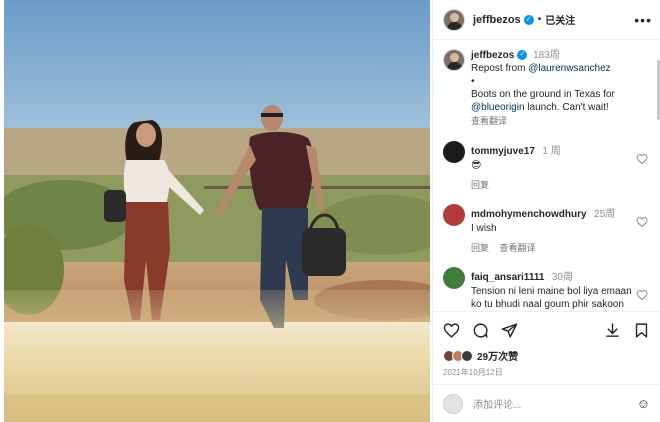  What do you see at coordinates (529, 214) in the screenshot?
I see `commenter-username: mdmohymenchowdhury` at bounding box center [529, 214].